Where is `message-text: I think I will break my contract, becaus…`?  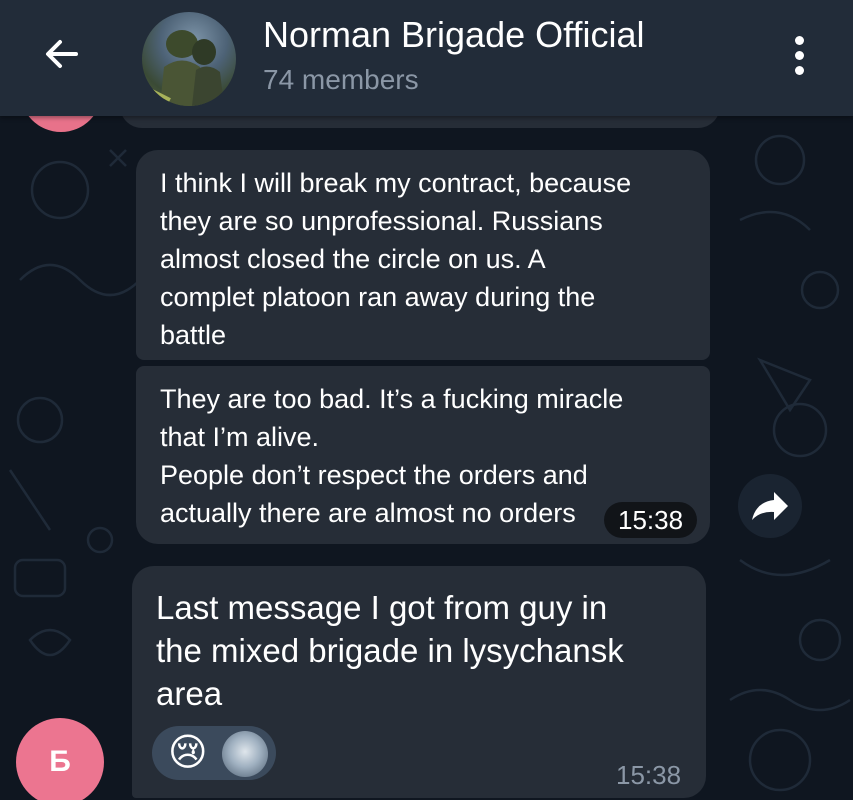 message-text: I think I will break my contract, becaus… is located at coordinates (396, 259).